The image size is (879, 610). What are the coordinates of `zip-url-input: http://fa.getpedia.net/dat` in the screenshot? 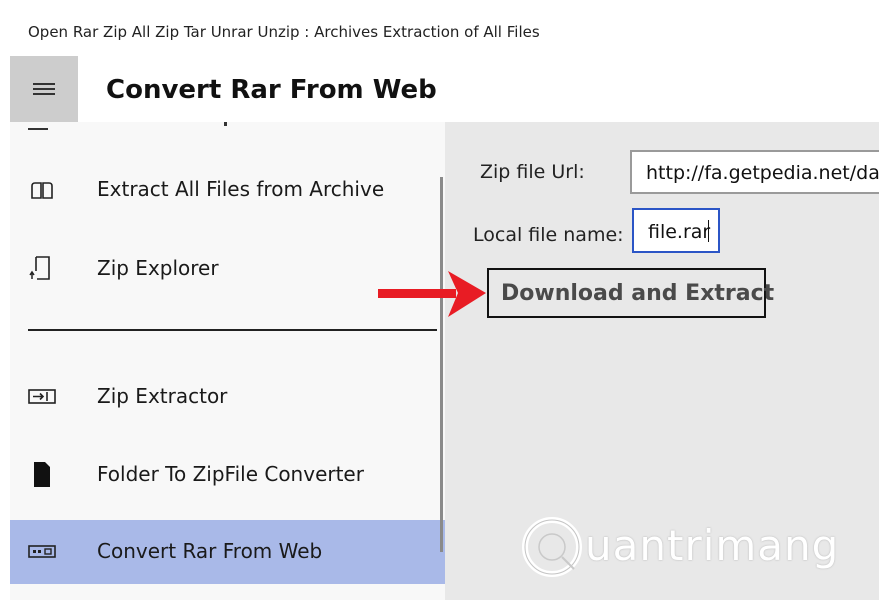 It's located at (754, 172).